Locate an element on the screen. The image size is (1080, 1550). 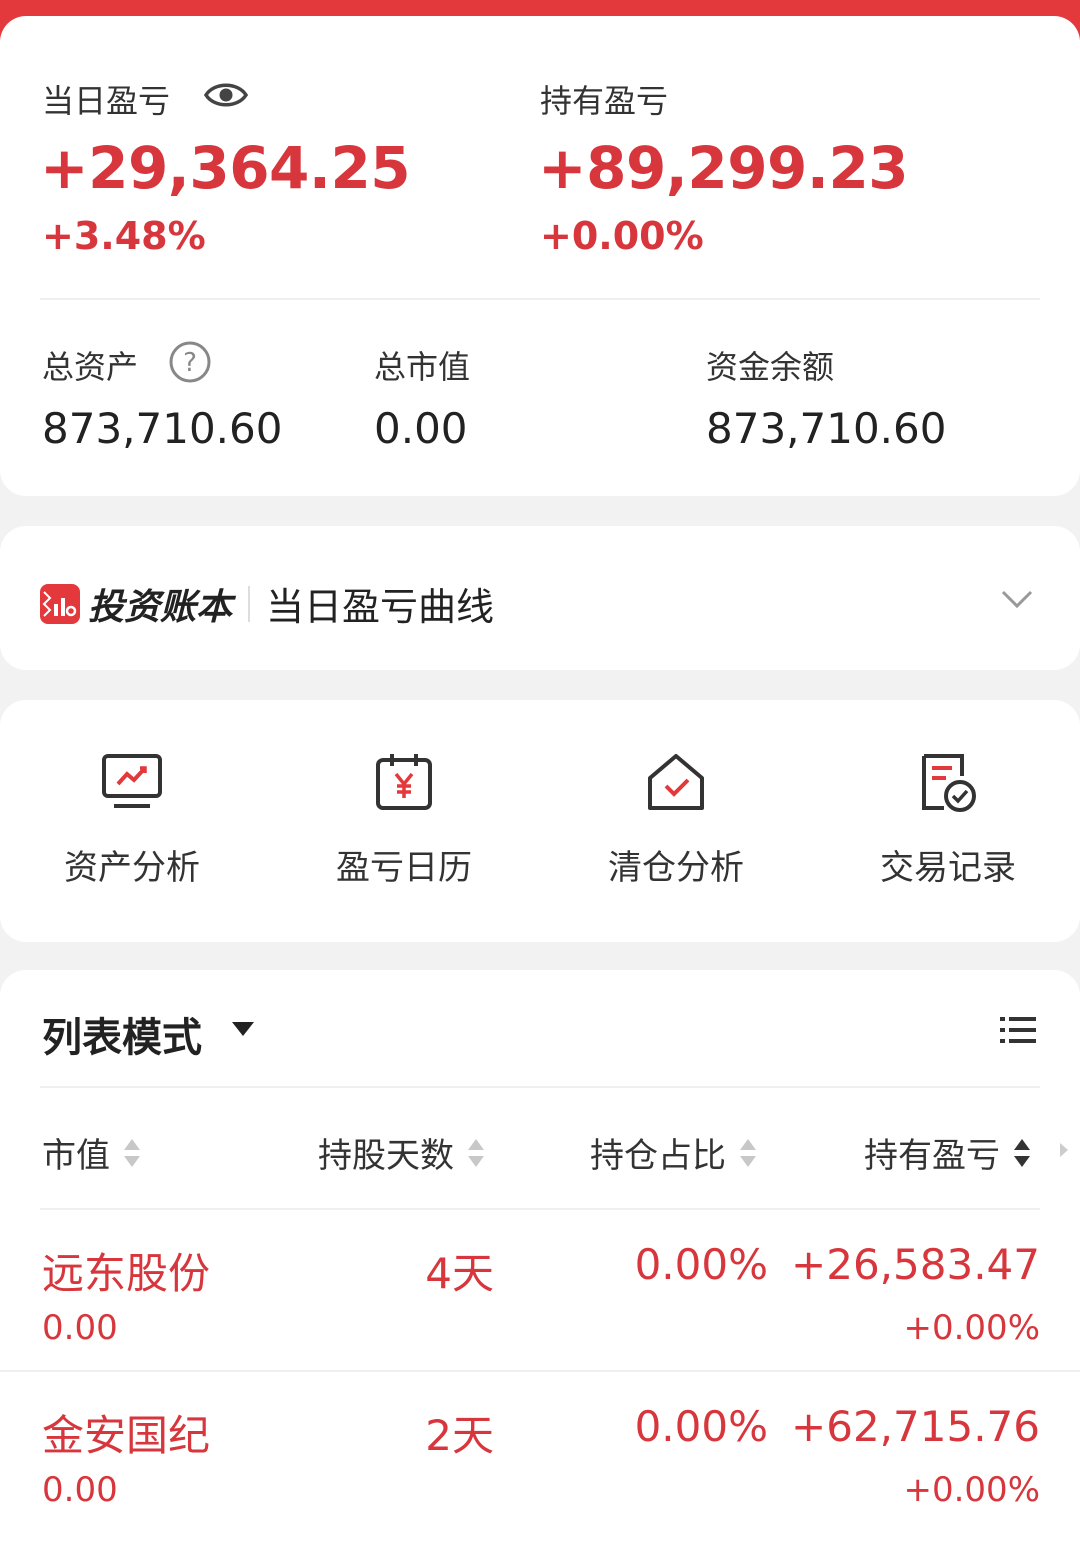
column-header-position-ratio: 持仓占比 is located at coordinates (673, 1152).